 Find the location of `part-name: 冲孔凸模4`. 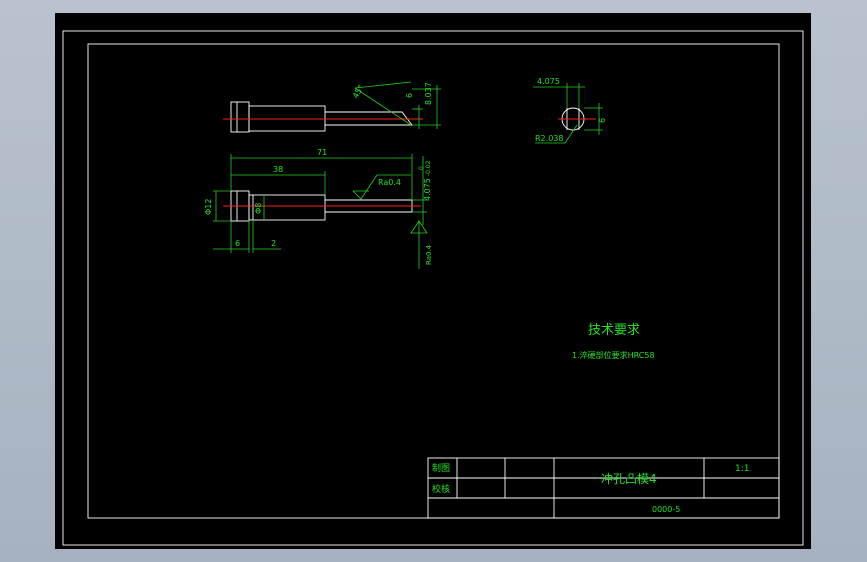

part-name: 冲孔凸模4 is located at coordinates (629, 478).